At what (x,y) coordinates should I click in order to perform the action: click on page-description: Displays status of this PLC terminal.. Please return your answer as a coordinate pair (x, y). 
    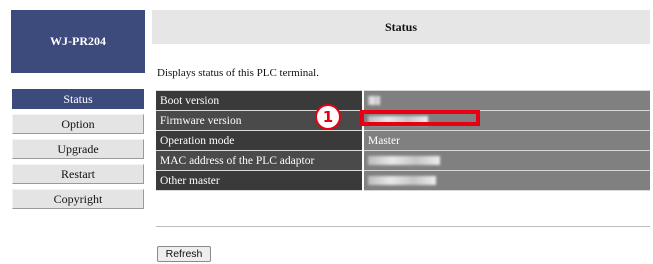
    Looking at the image, I should click on (238, 73).